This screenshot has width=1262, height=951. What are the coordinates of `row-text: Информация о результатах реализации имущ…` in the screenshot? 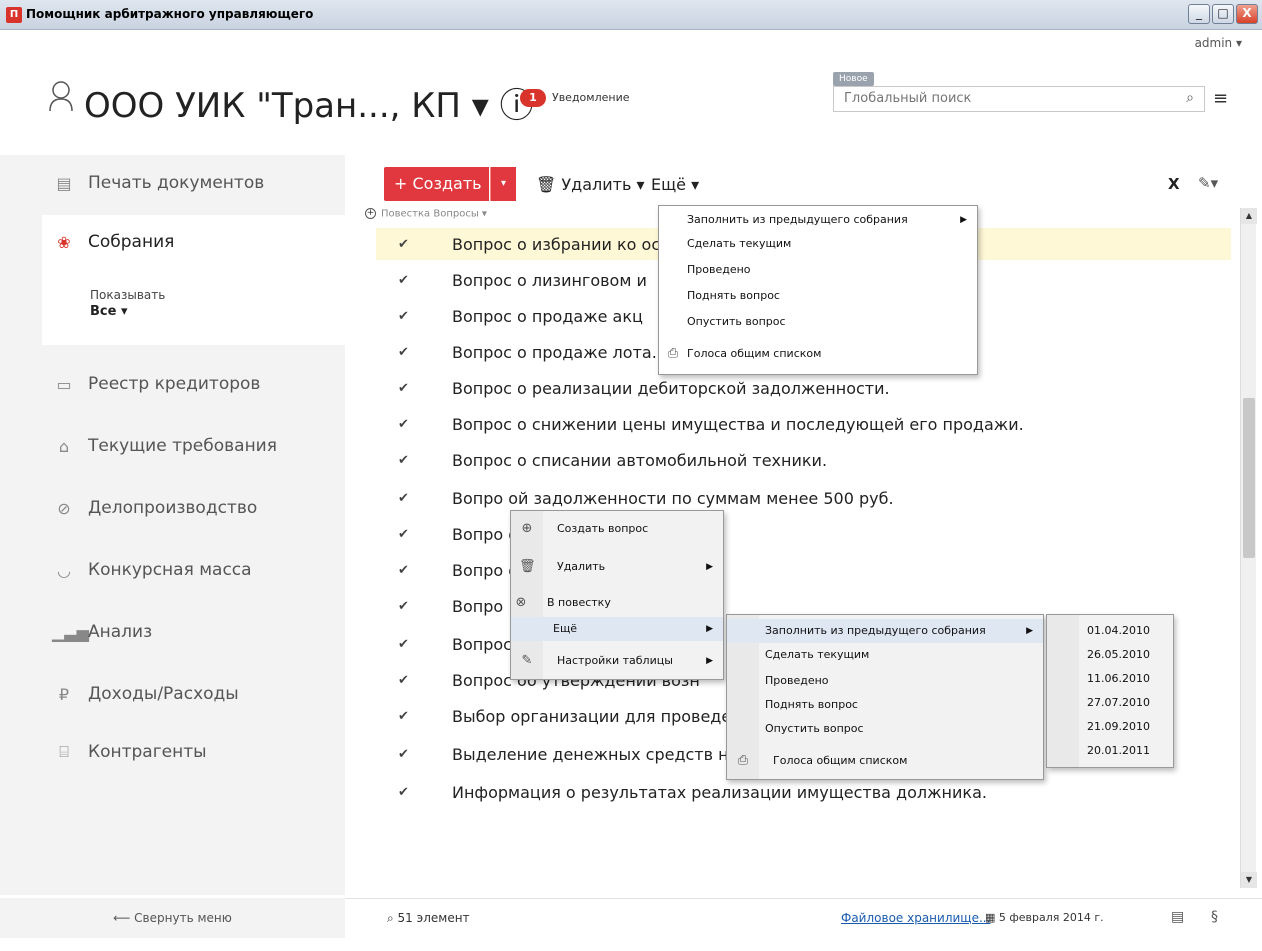 It's located at (719, 792).